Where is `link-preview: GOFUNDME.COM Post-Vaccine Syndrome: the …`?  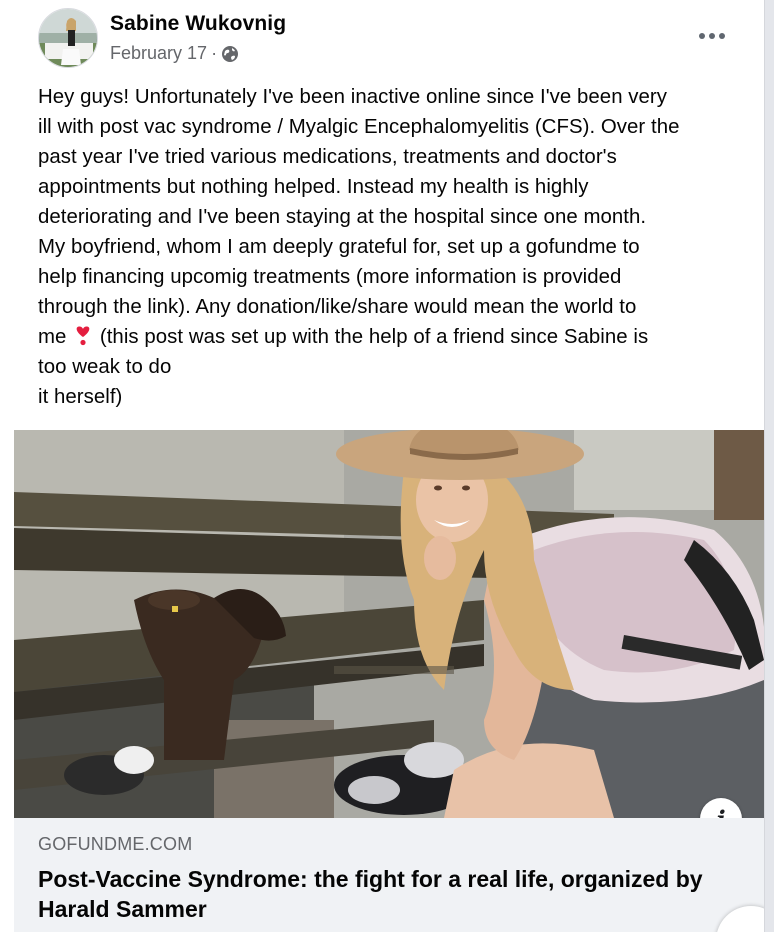 link-preview: GOFUNDME.COM Post-Vaccine Syndrome: the … is located at coordinates (389, 875).